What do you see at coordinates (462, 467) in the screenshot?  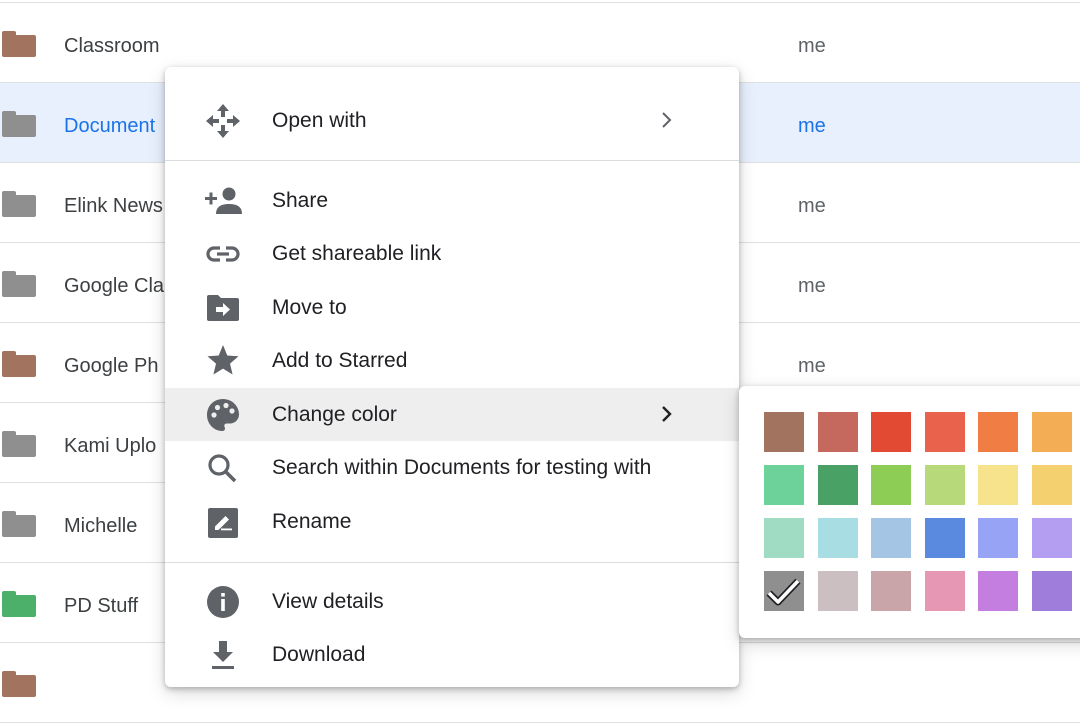 I see `menu-item-label: Search within Documents for testing with` at bounding box center [462, 467].